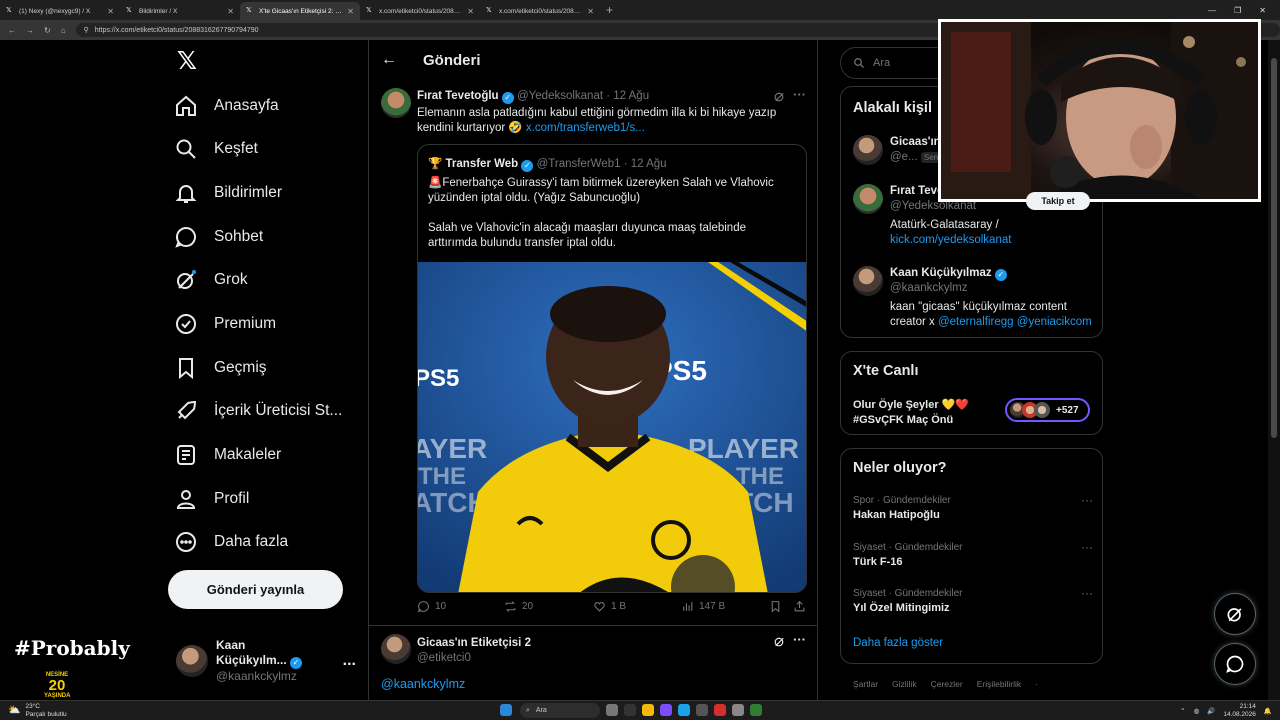 The image size is (1280, 720). Describe the element at coordinates (1237, 10) in the screenshot. I see `maximize-icon: ❐` at that location.